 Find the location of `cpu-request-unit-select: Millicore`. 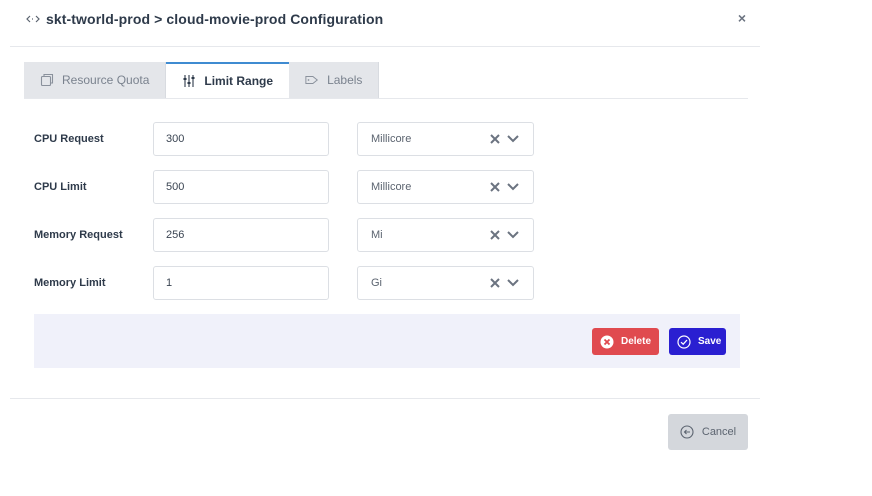

cpu-request-unit-select: Millicore is located at coordinates (445, 139).